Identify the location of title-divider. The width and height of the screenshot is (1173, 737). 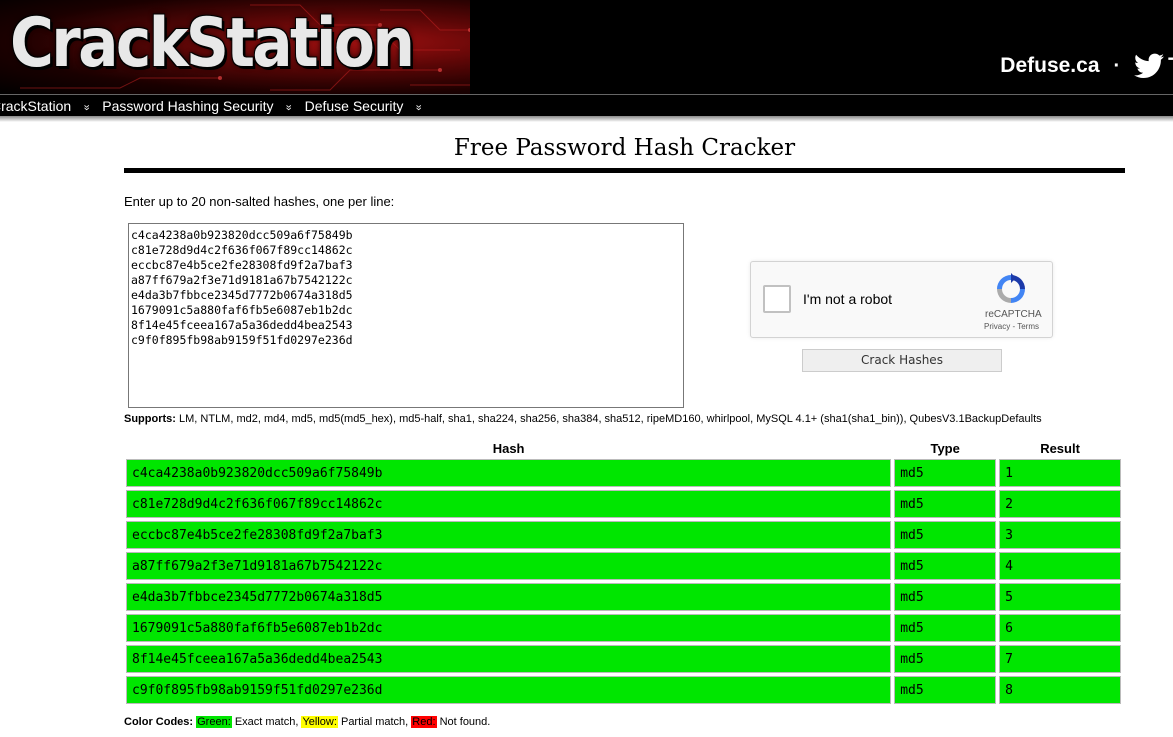
(624, 170).